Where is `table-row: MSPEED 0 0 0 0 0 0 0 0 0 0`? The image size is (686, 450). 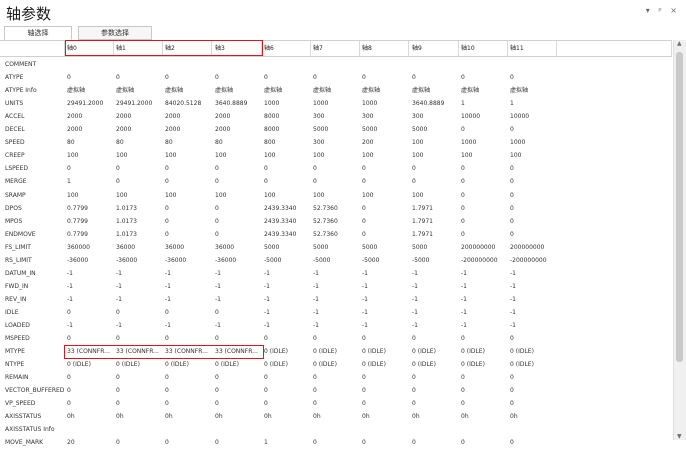 table-row: MSPEED 0 0 0 0 0 0 0 0 0 0 is located at coordinates (336, 338).